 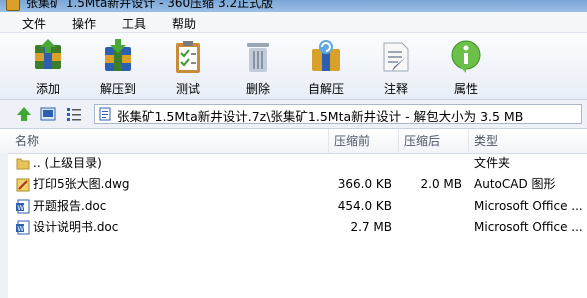 What do you see at coordinates (293, 6) in the screenshot?
I see `title-bar: 张集矿 1.5Mta新井设计 - 360压缩 3.2正式版` at bounding box center [293, 6].